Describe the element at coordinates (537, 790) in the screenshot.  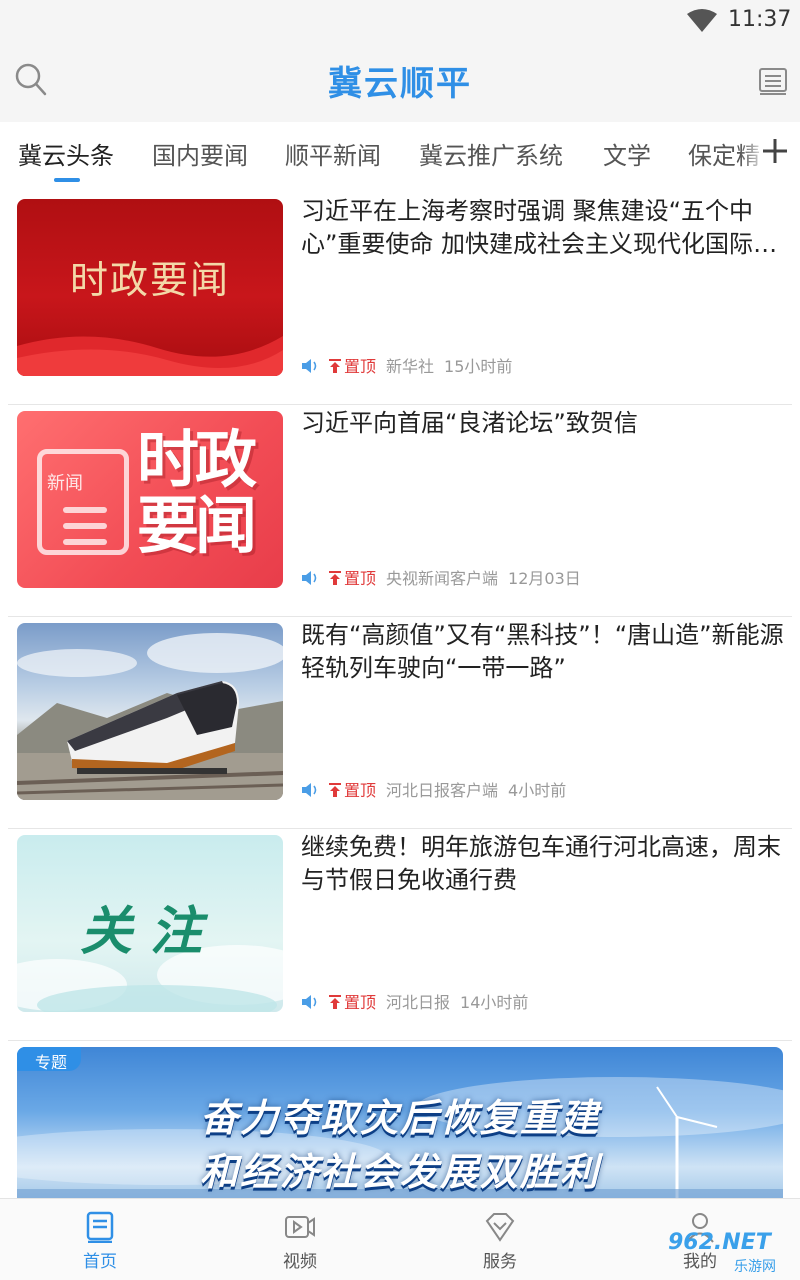
I see `news-time: 4小时前` at that location.